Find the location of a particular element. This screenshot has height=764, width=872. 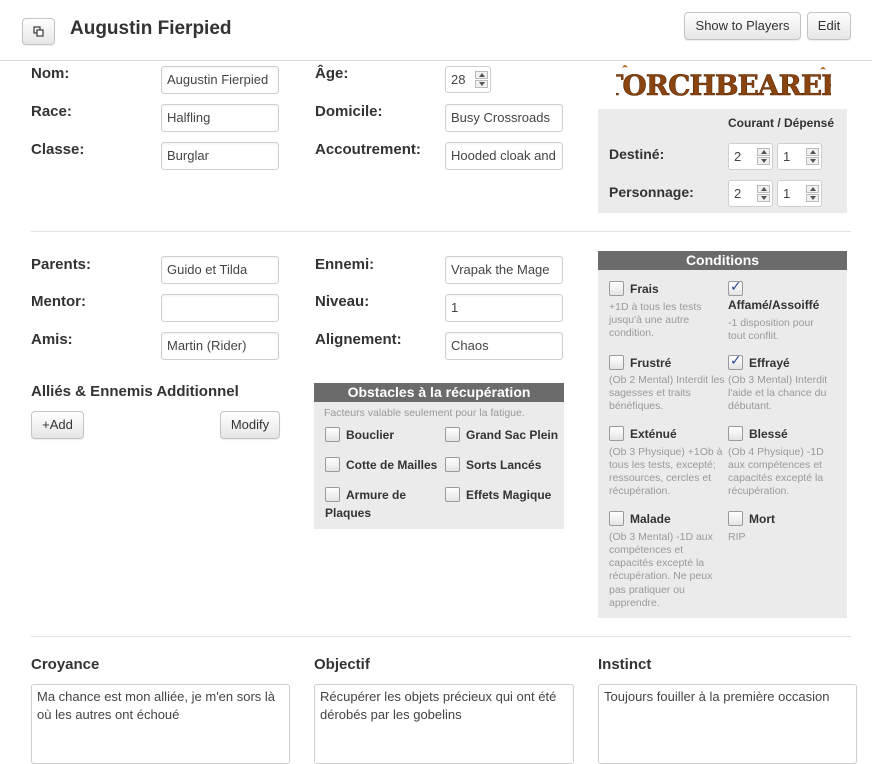

mort-description: RIP is located at coordinates (737, 537).